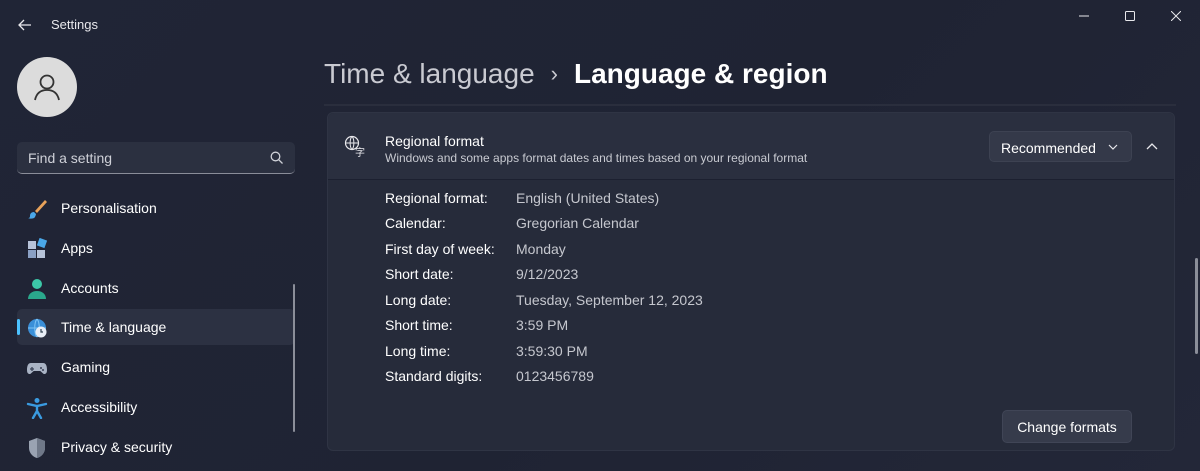 This screenshot has height=471, width=1200. I want to click on sidebar-item-time-language: Time & language, so click(156, 327).